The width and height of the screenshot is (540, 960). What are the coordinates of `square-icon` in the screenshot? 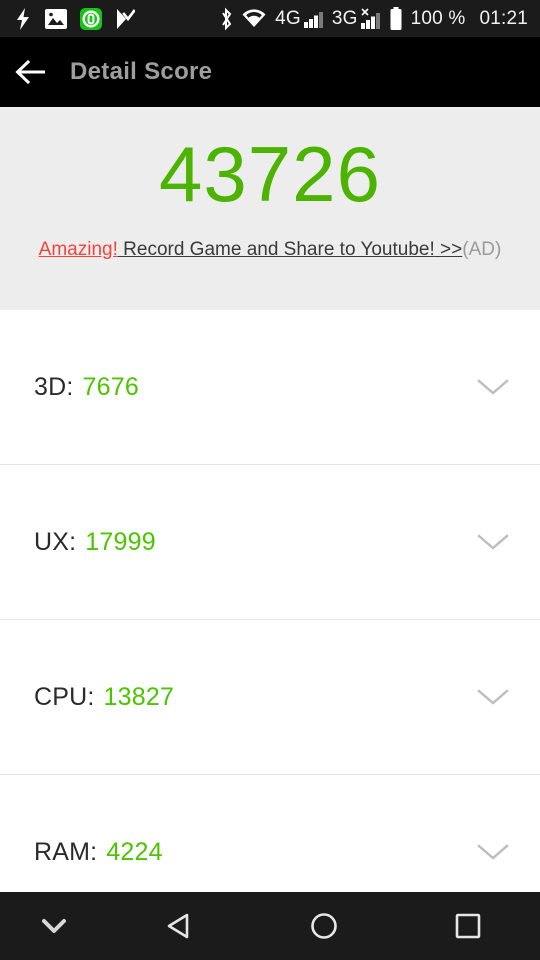 It's located at (468, 926).